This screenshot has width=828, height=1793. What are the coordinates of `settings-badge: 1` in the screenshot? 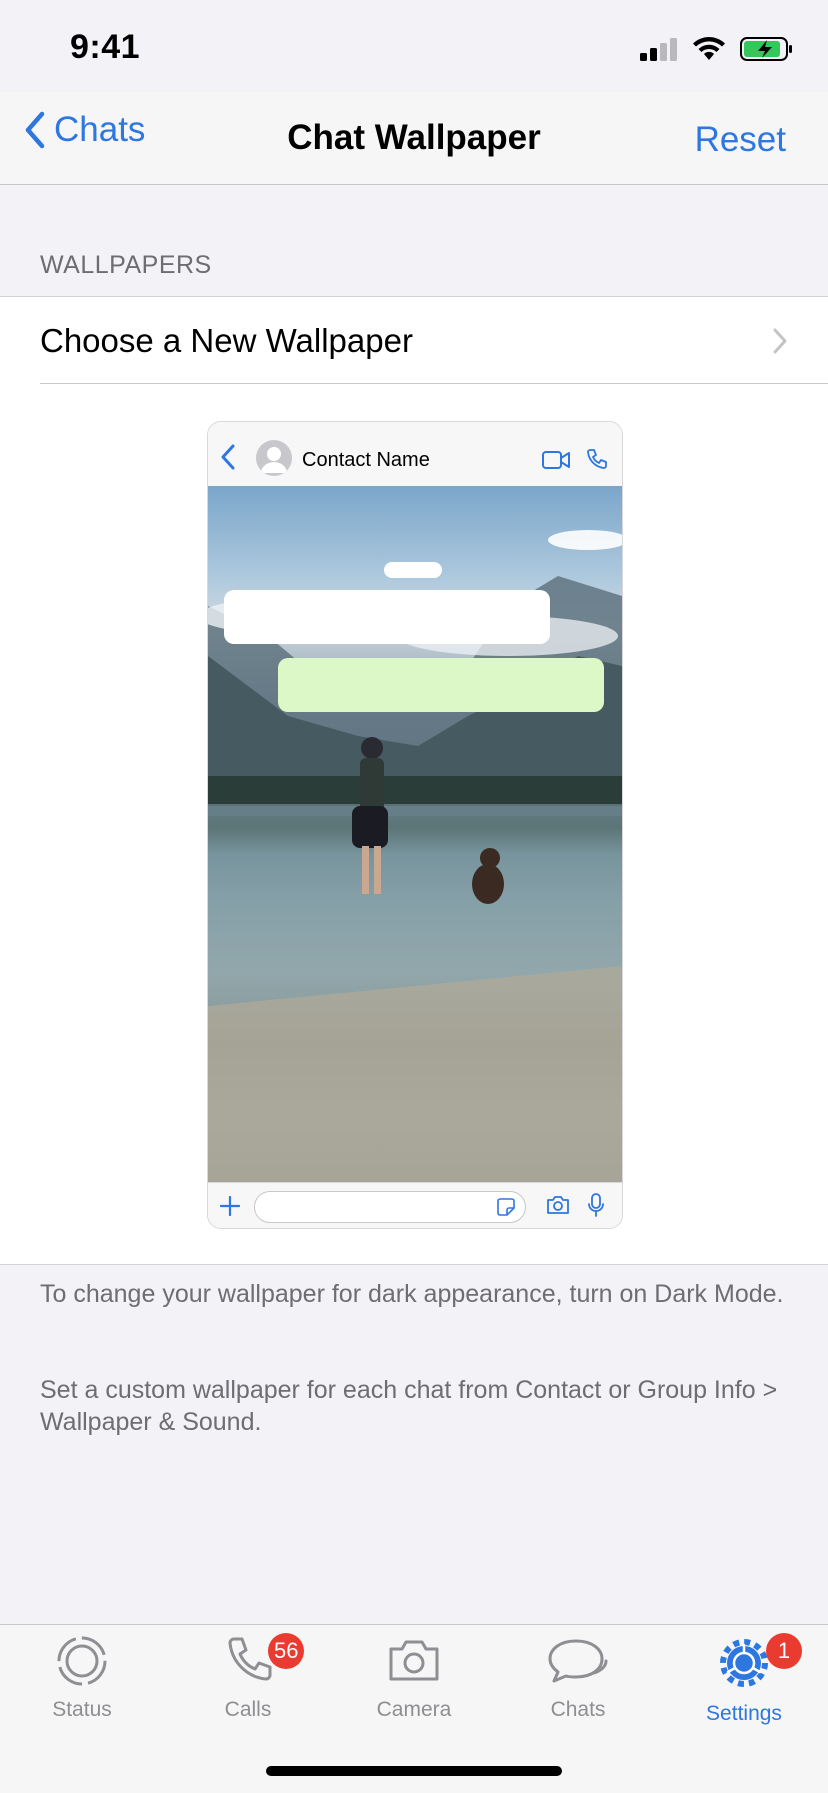 It's located at (784, 1651).